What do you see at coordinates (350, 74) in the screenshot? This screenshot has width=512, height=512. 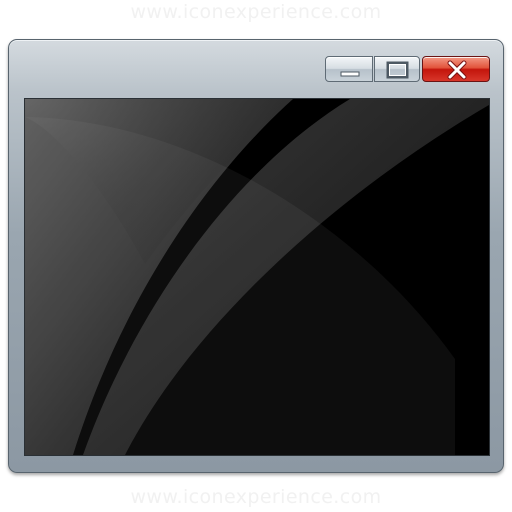 I see `minimize-icon` at bounding box center [350, 74].